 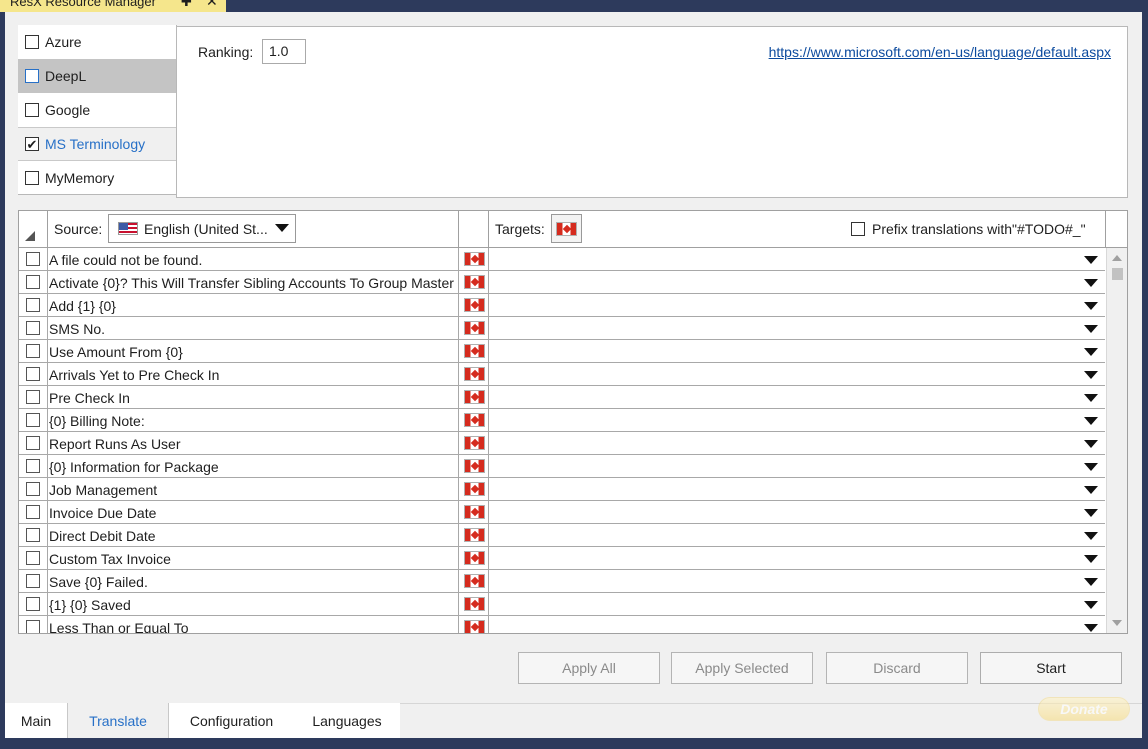 What do you see at coordinates (589, 668) in the screenshot?
I see `apply-all-button: Apply All` at bounding box center [589, 668].